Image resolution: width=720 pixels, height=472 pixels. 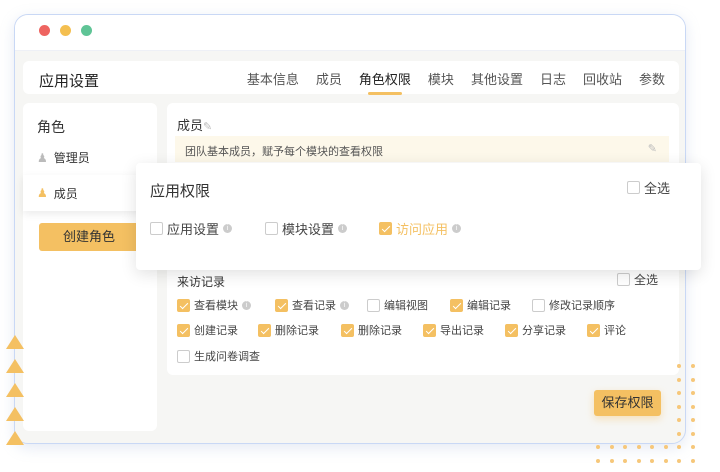 I want to click on header-bar: 应用设置 基本信息 成员 角色权限 模块 其他设置 日志 回收站 参数, so click(x=351, y=78).